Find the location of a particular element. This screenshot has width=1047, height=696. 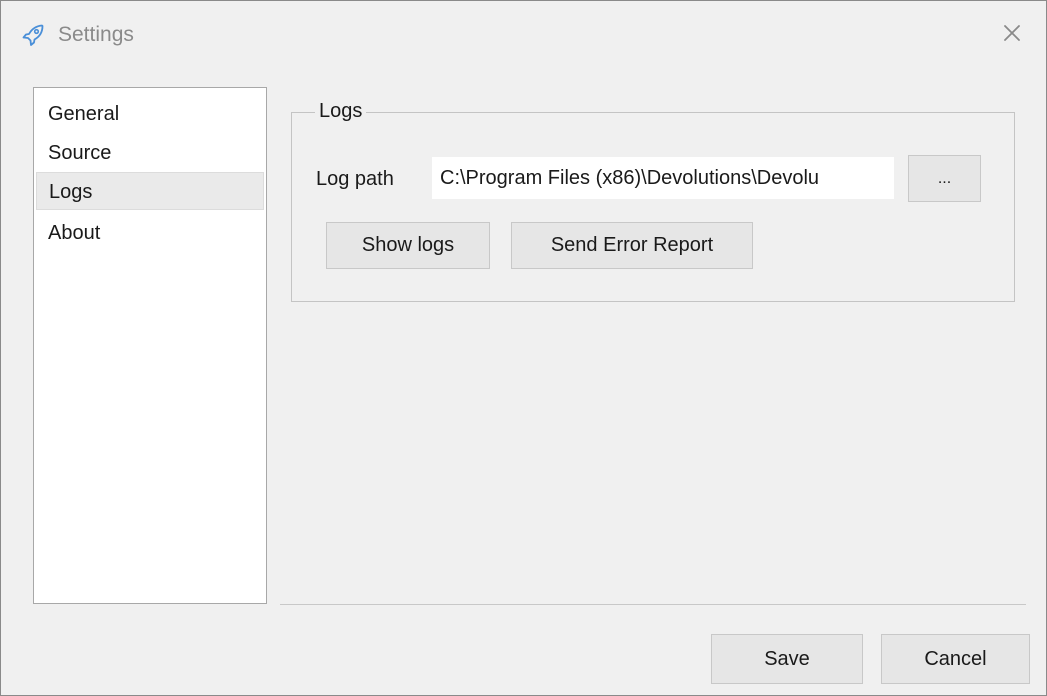

save-button: Save is located at coordinates (787, 659).